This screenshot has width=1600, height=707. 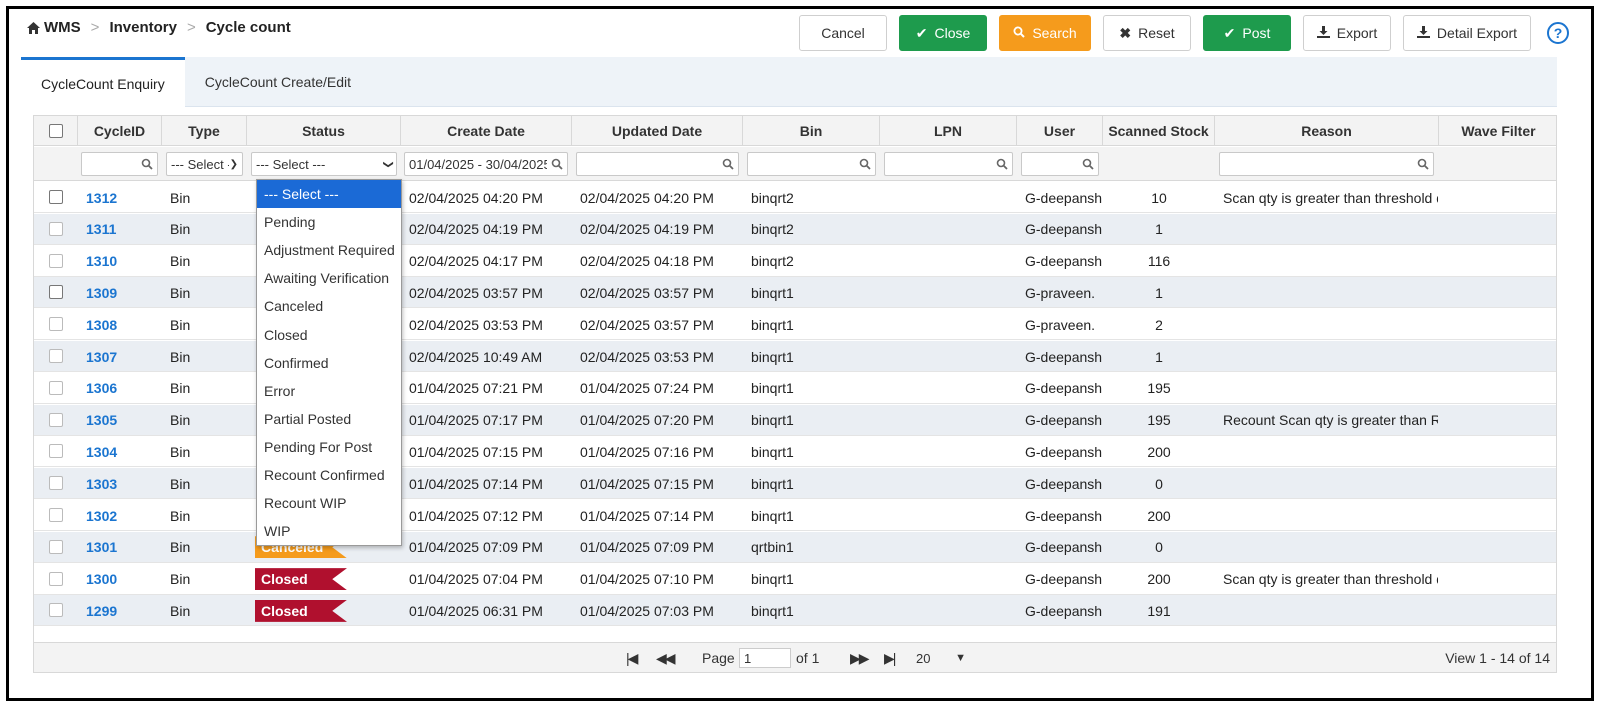 I want to click on last-page-icon: ▶|, so click(x=890, y=657).